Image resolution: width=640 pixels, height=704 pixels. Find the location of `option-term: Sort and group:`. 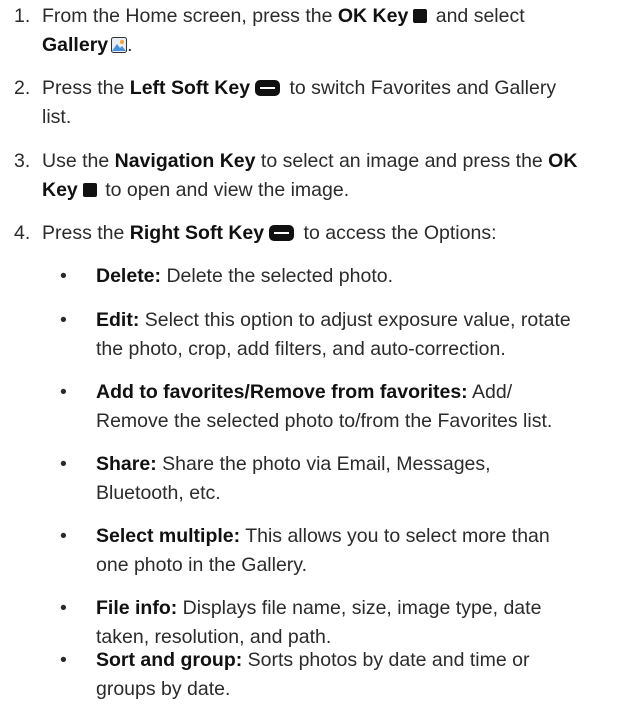

option-term: Sort and group: is located at coordinates (169, 660).